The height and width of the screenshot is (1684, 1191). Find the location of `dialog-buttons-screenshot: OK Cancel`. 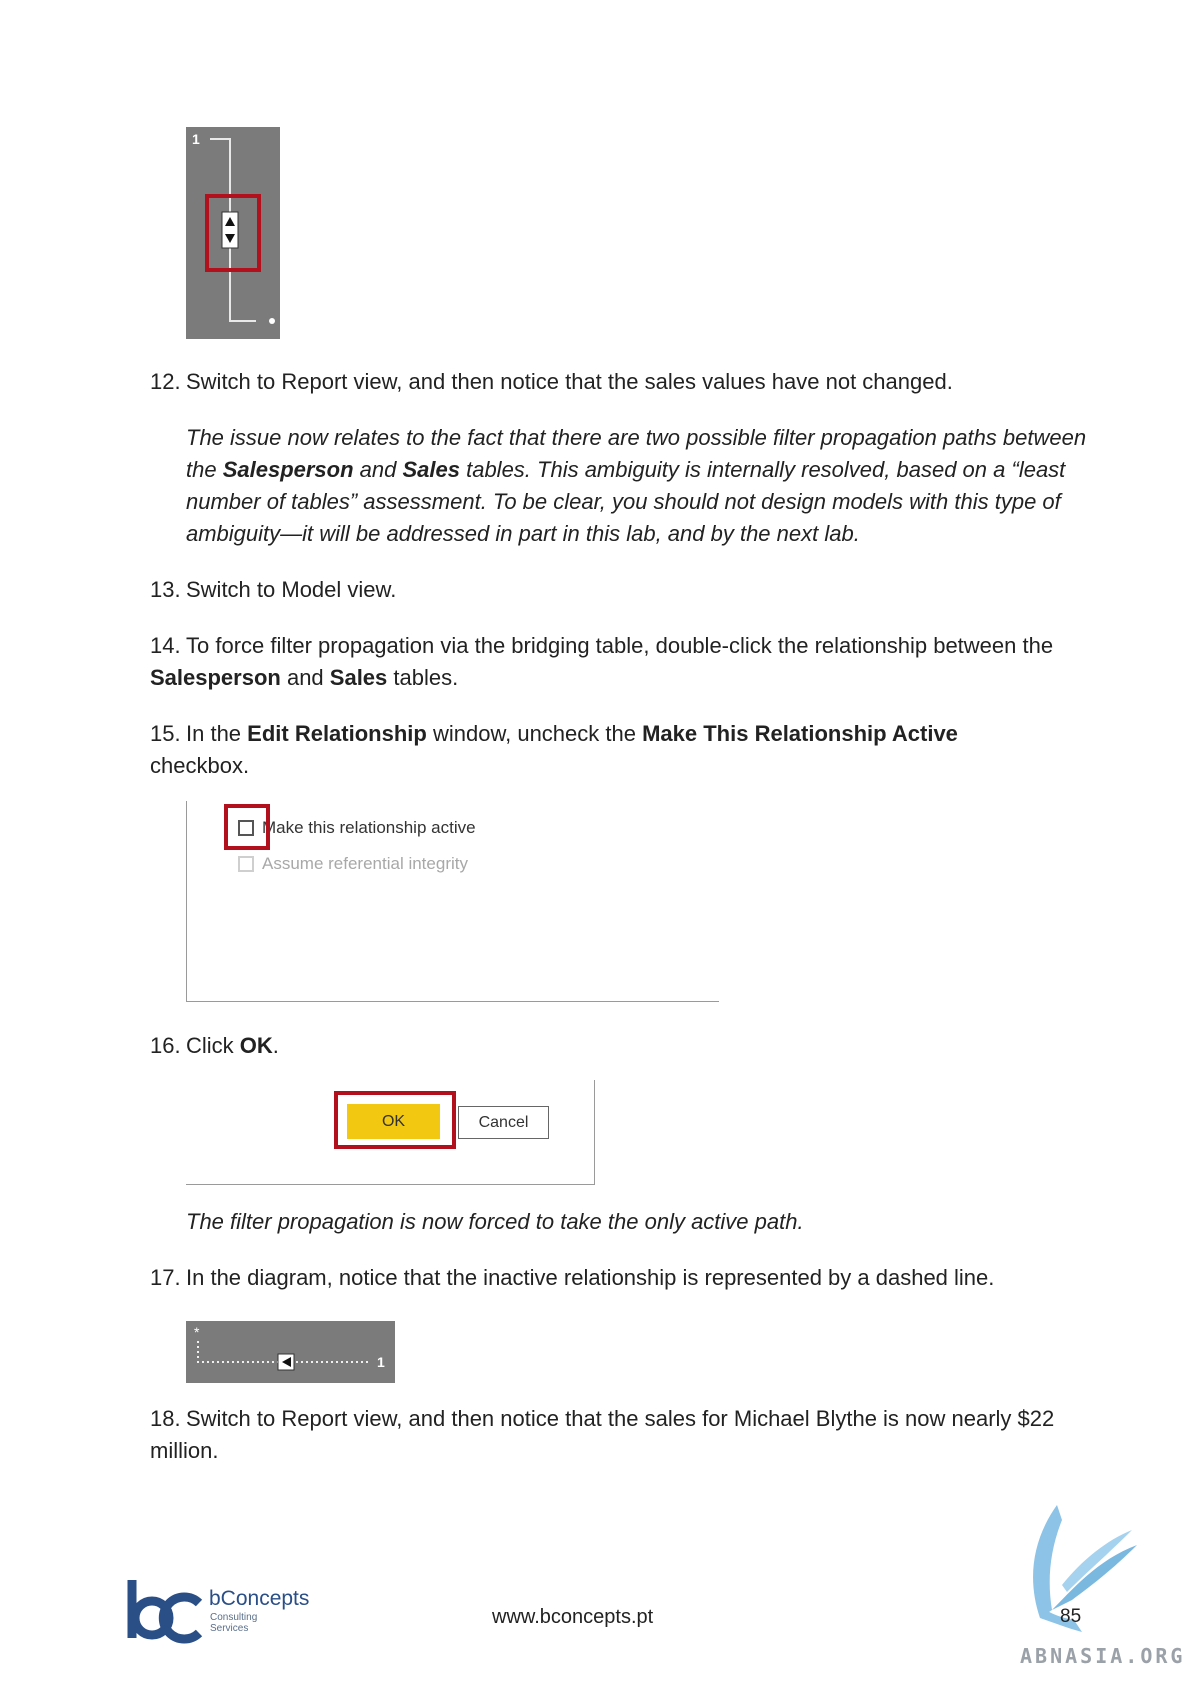

dialog-buttons-screenshot: OK Cancel is located at coordinates (390, 1132).